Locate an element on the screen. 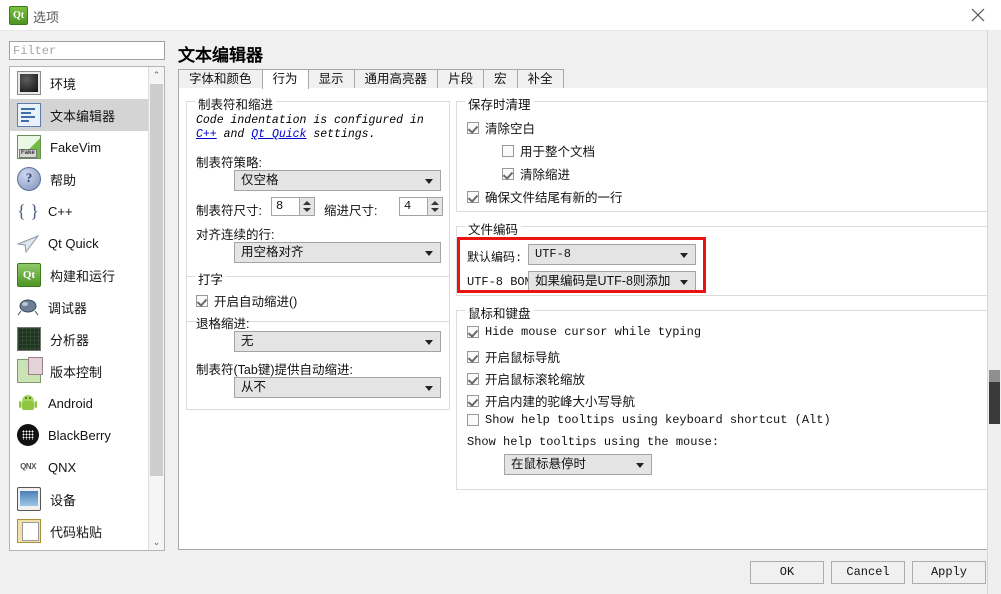 The image size is (1001, 594). scroll-down-icon: ⌄ is located at coordinates (156, 542).